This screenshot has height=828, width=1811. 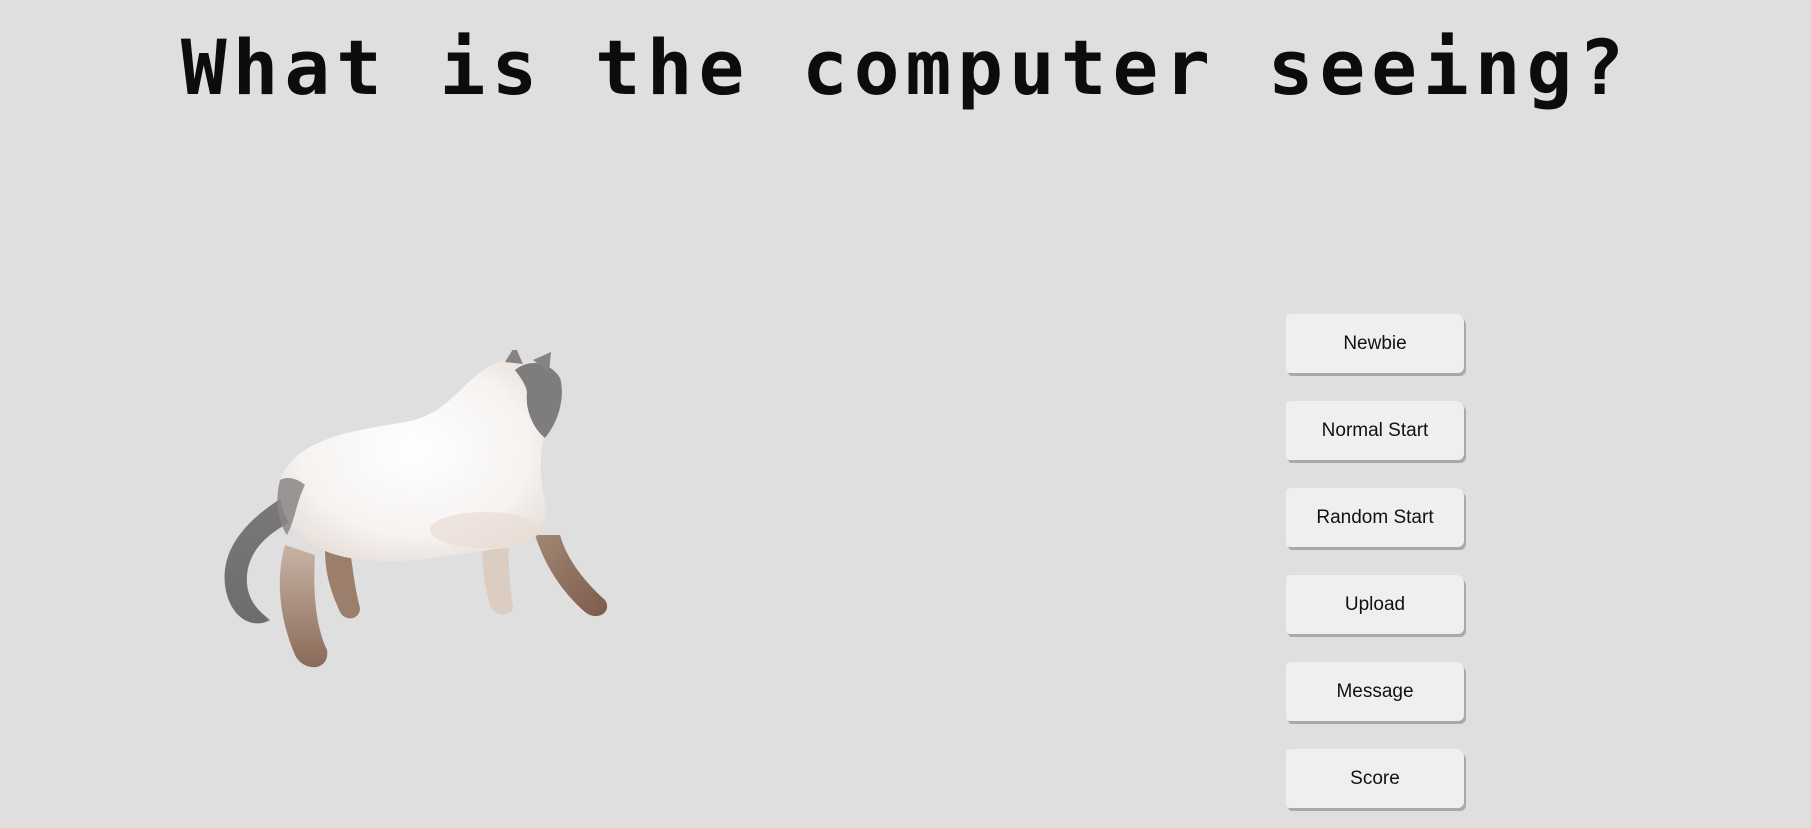 What do you see at coordinates (1375, 691) in the screenshot?
I see `message-button: Message` at bounding box center [1375, 691].